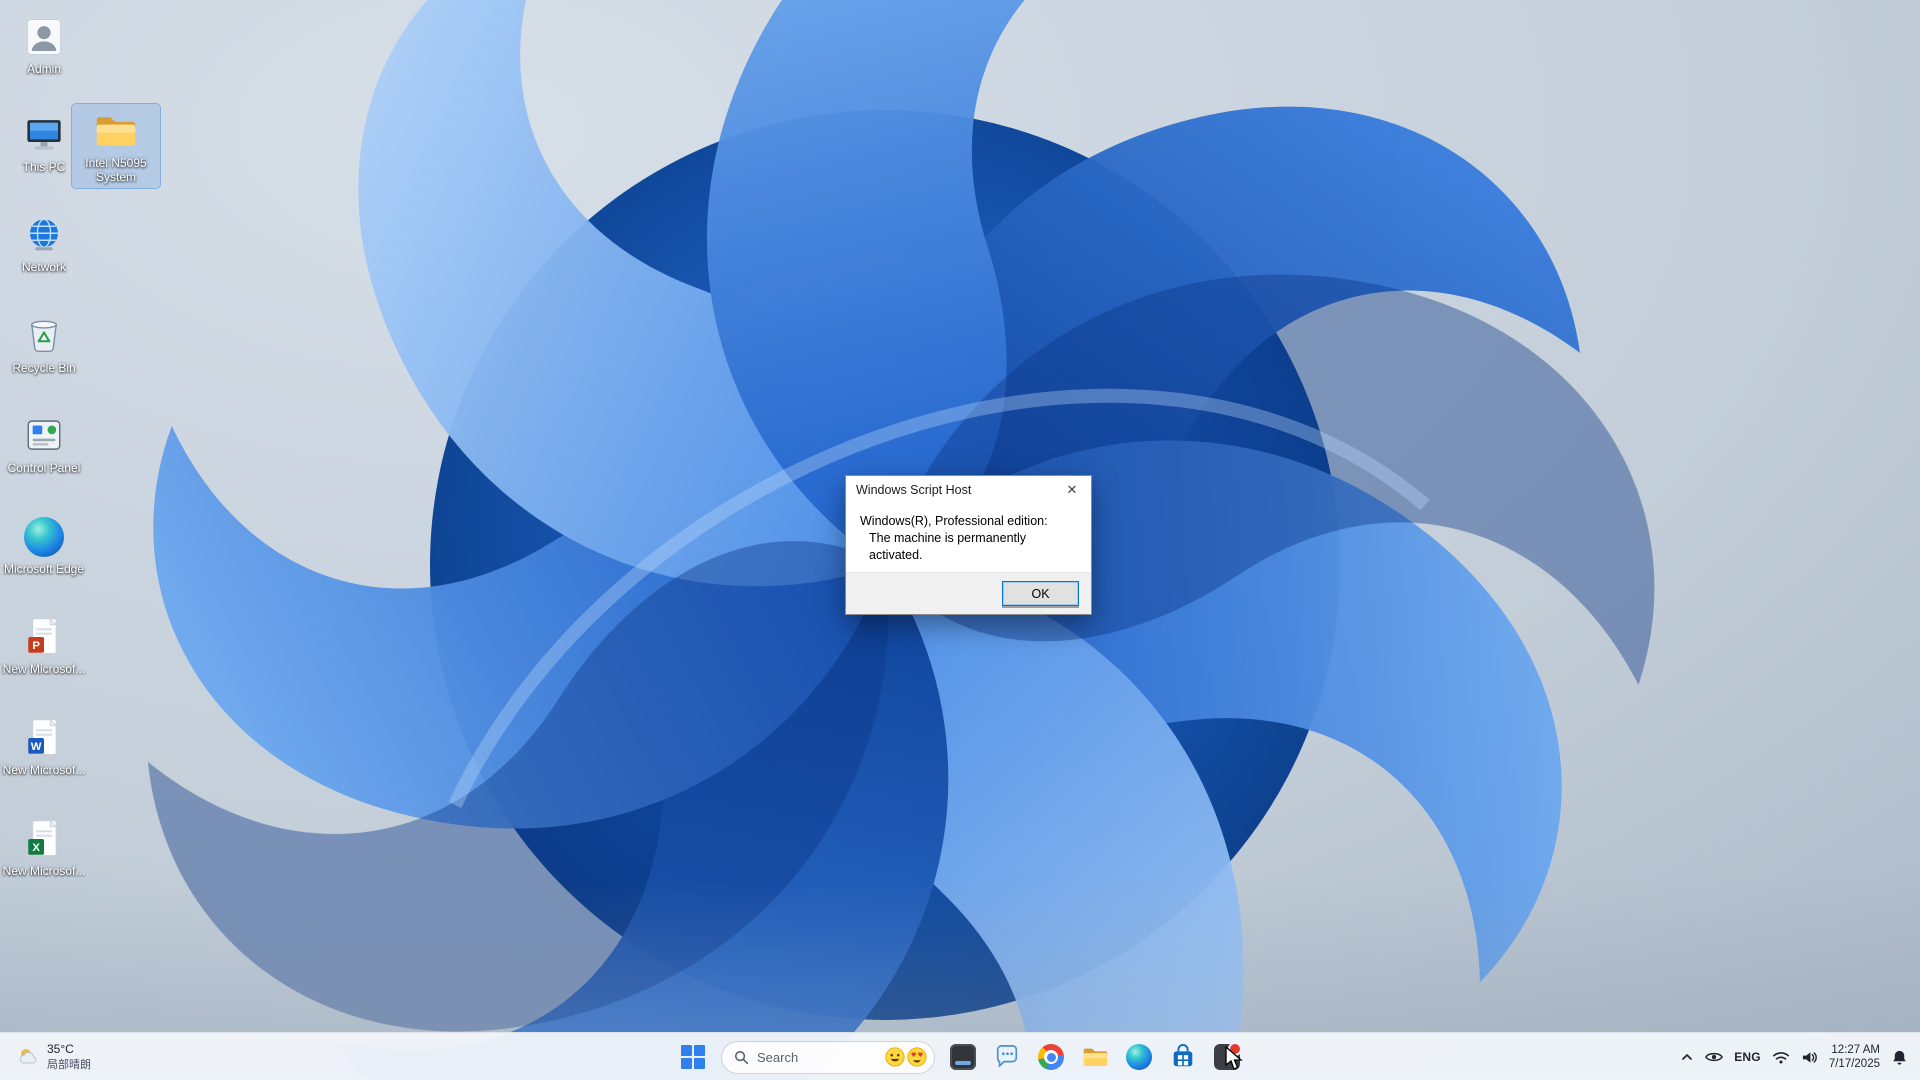 The image size is (1920, 1080). I want to click on system-tray: ENG 12:27 AM 7/17/2025, so click(1796, 1056).